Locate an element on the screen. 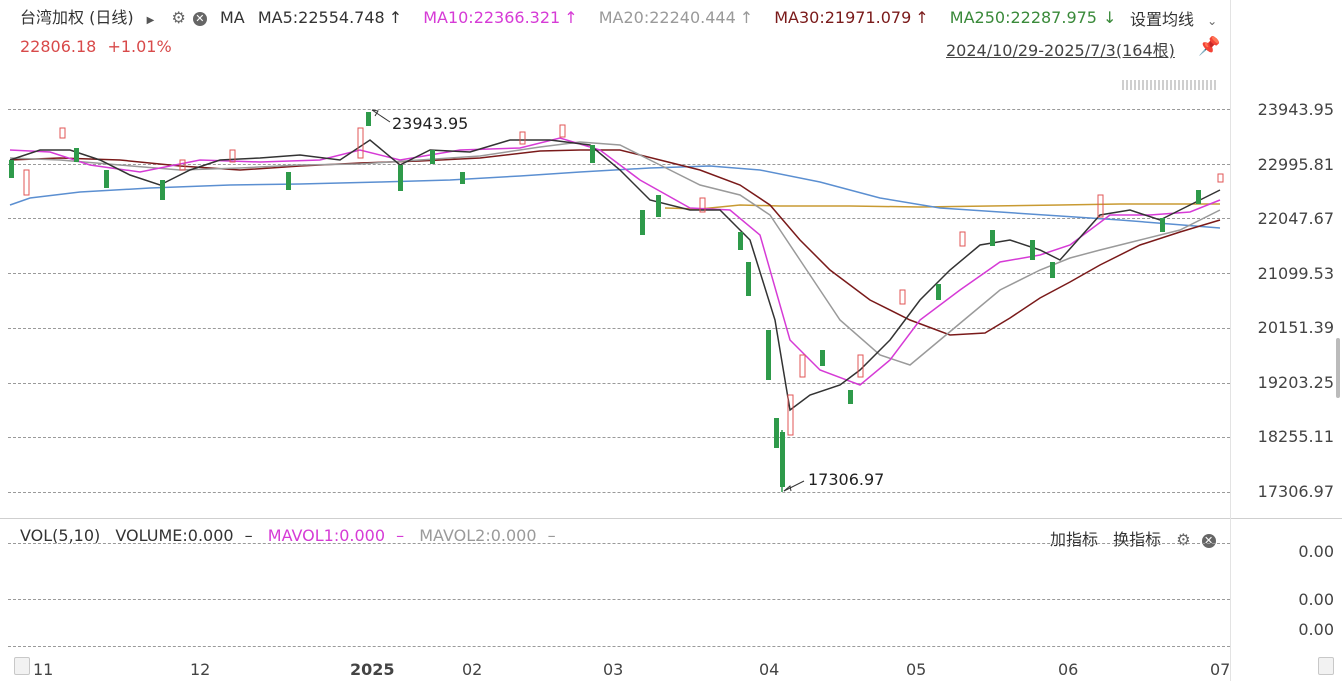 The height and width of the screenshot is (681, 1342). x-axis-label: 05 is located at coordinates (916, 669).